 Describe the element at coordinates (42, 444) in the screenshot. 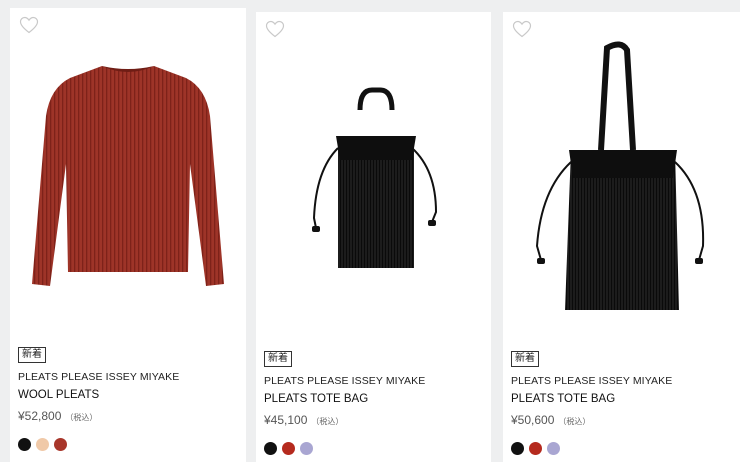

I see `color-swatch-beige` at that location.